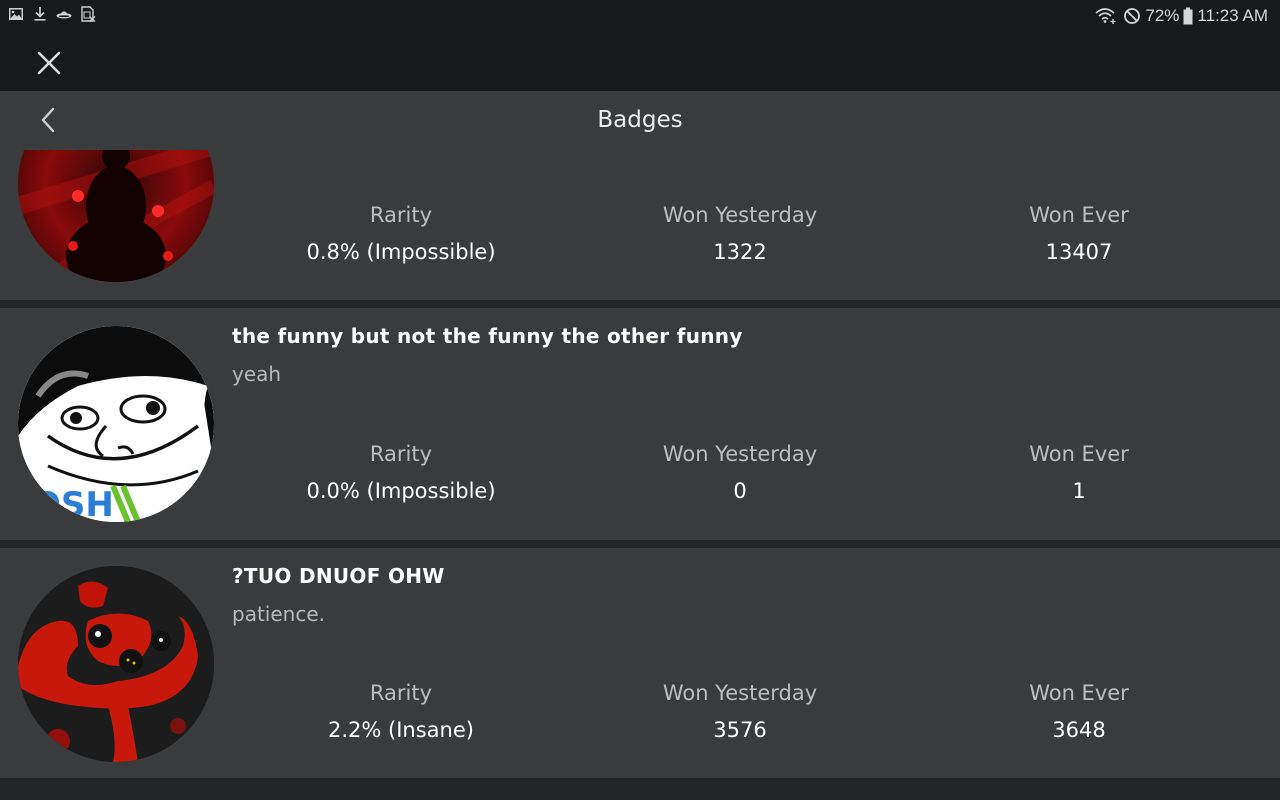 The image size is (1280, 800). I want to click on rarity-stat: Rarity 0.0% (Impossible), so click(401, 472).